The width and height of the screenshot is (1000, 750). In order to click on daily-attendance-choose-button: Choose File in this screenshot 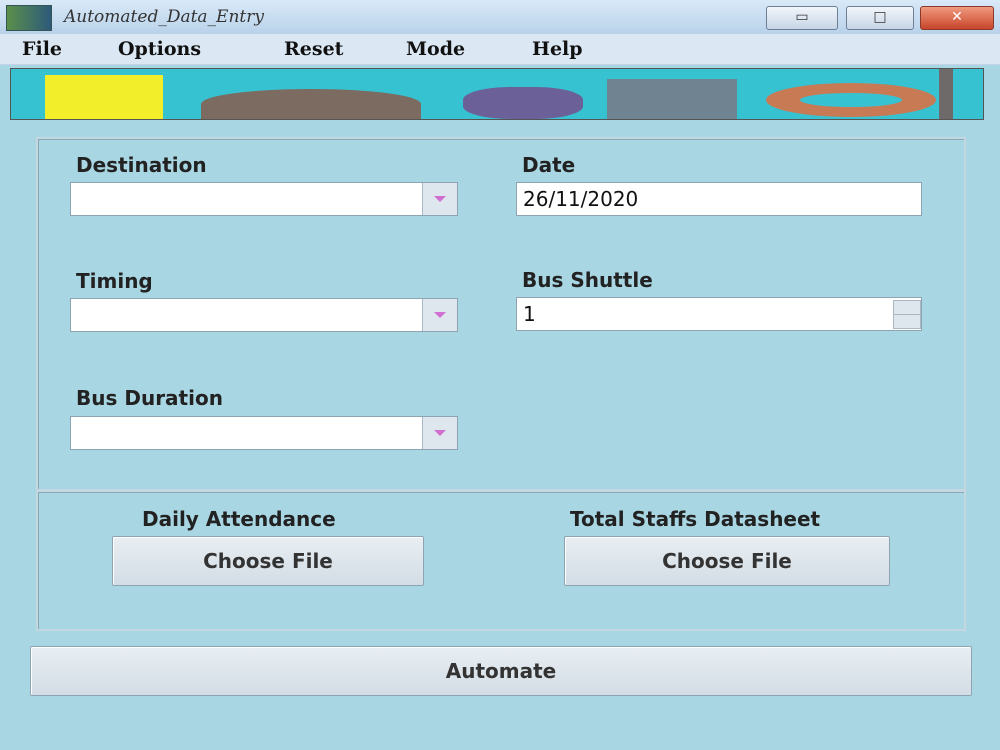, I will do `click(268, 561)`.